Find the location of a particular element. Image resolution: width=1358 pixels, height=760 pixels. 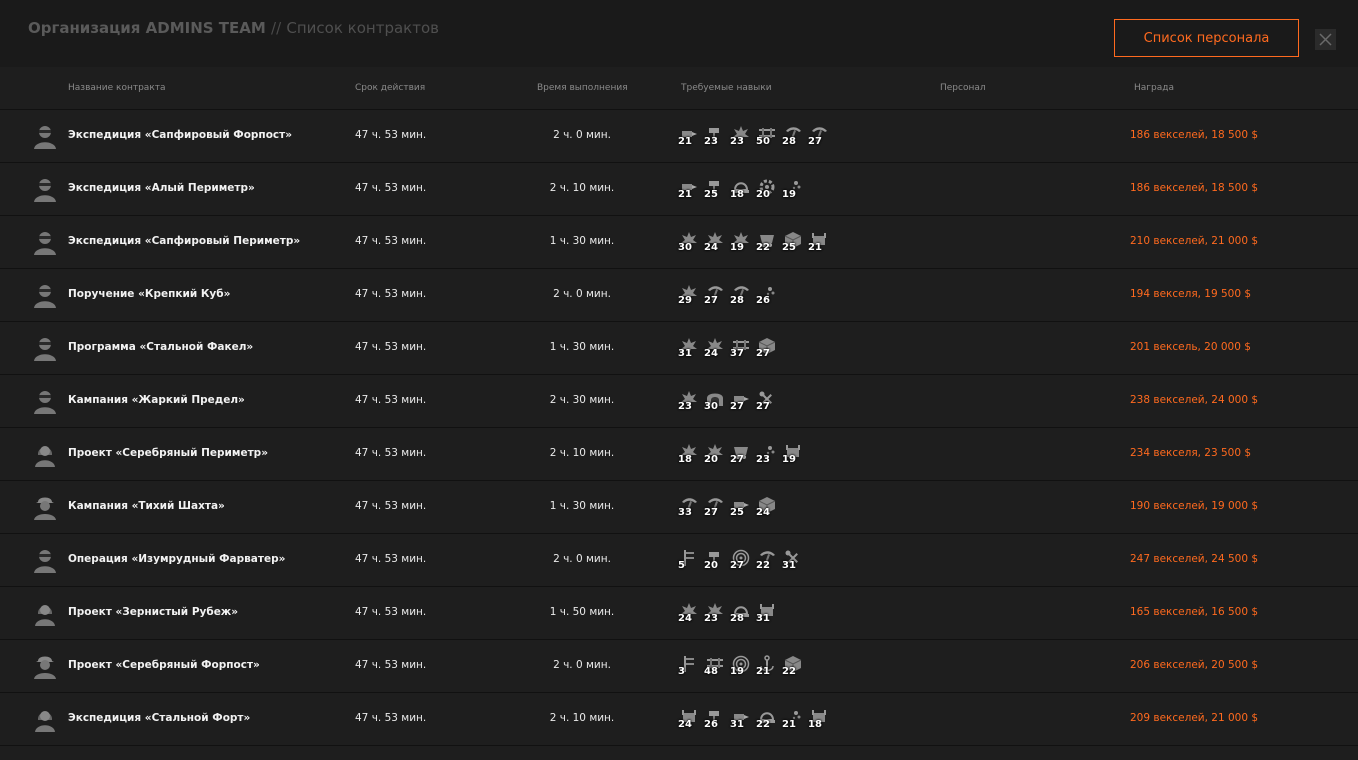

contract-exec-time: 1 ч. 30 мин. is located at coordinates (582, 347).